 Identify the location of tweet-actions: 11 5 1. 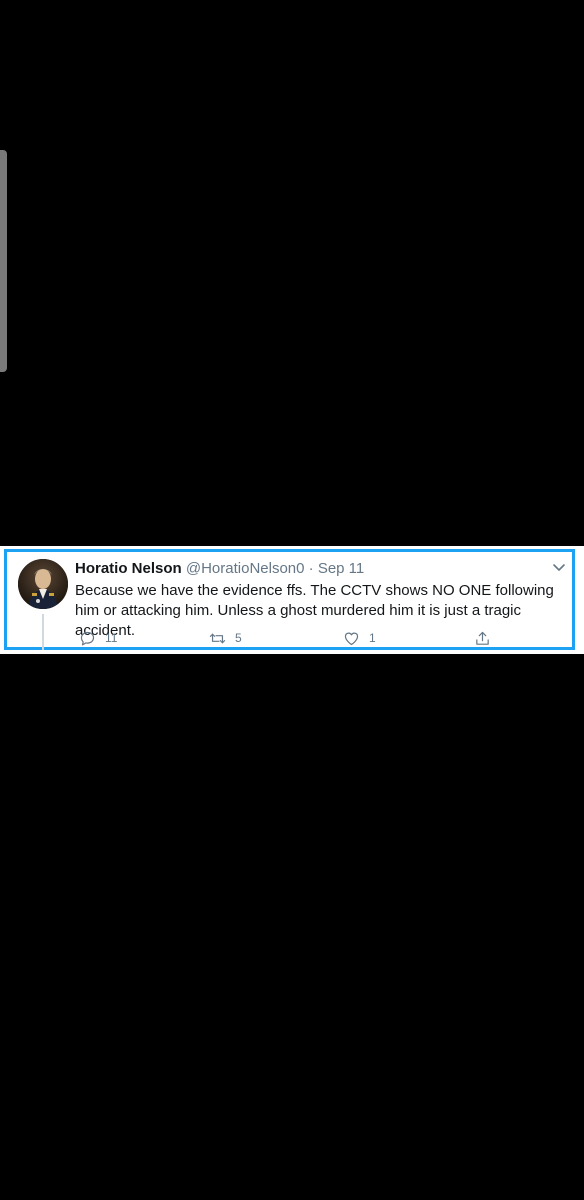
(285, 638).